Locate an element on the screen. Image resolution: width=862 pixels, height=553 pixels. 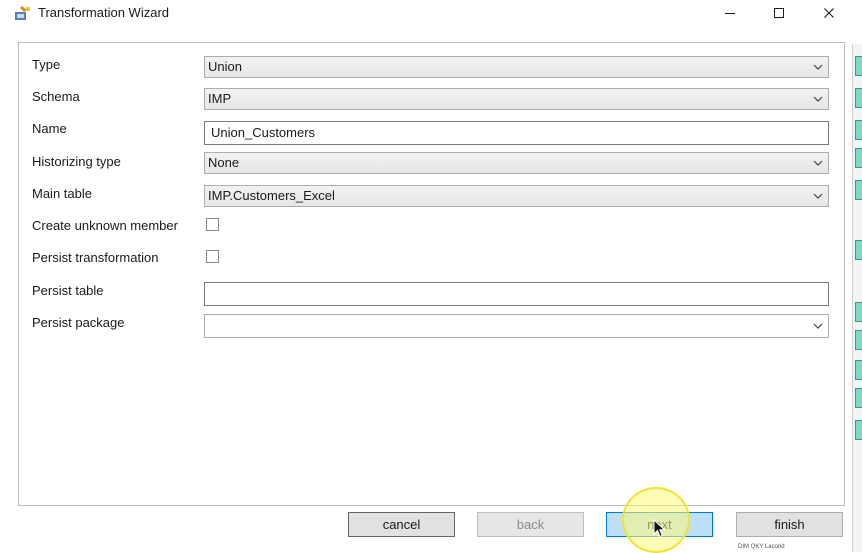
type-select: Union is located at coordinates (516, 67).